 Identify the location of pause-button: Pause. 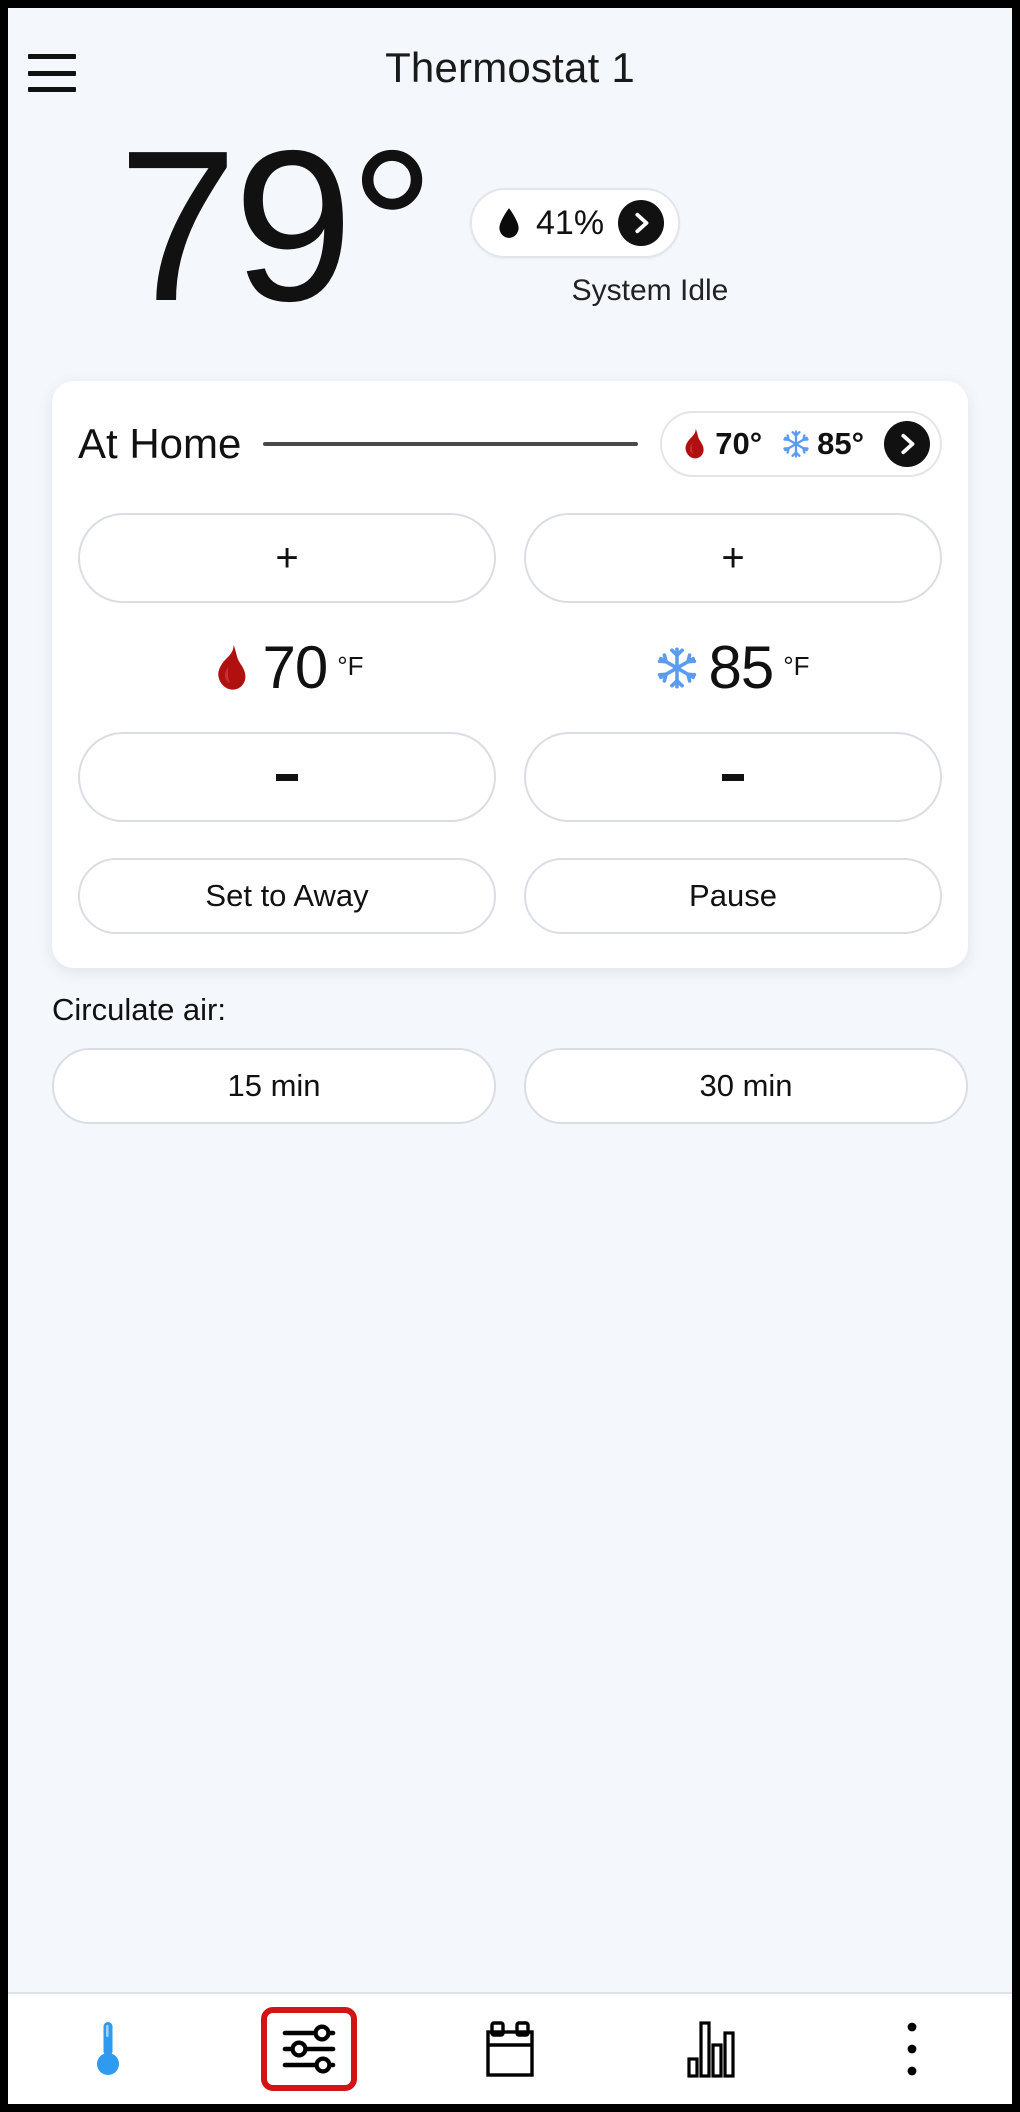
(733, 896).